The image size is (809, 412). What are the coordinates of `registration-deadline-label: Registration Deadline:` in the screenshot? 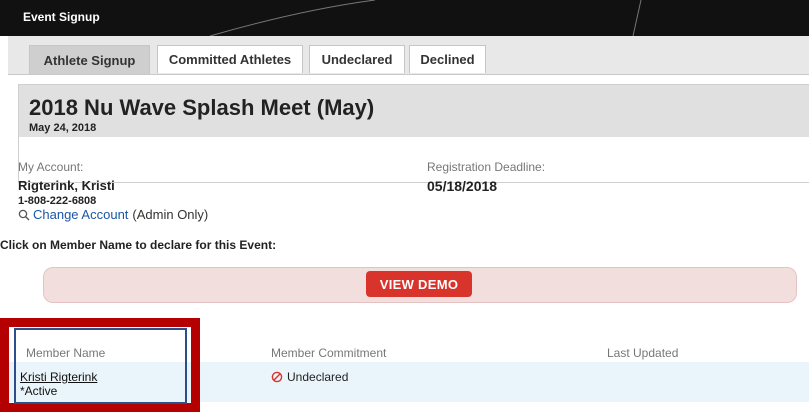 It's located at (486, 167).